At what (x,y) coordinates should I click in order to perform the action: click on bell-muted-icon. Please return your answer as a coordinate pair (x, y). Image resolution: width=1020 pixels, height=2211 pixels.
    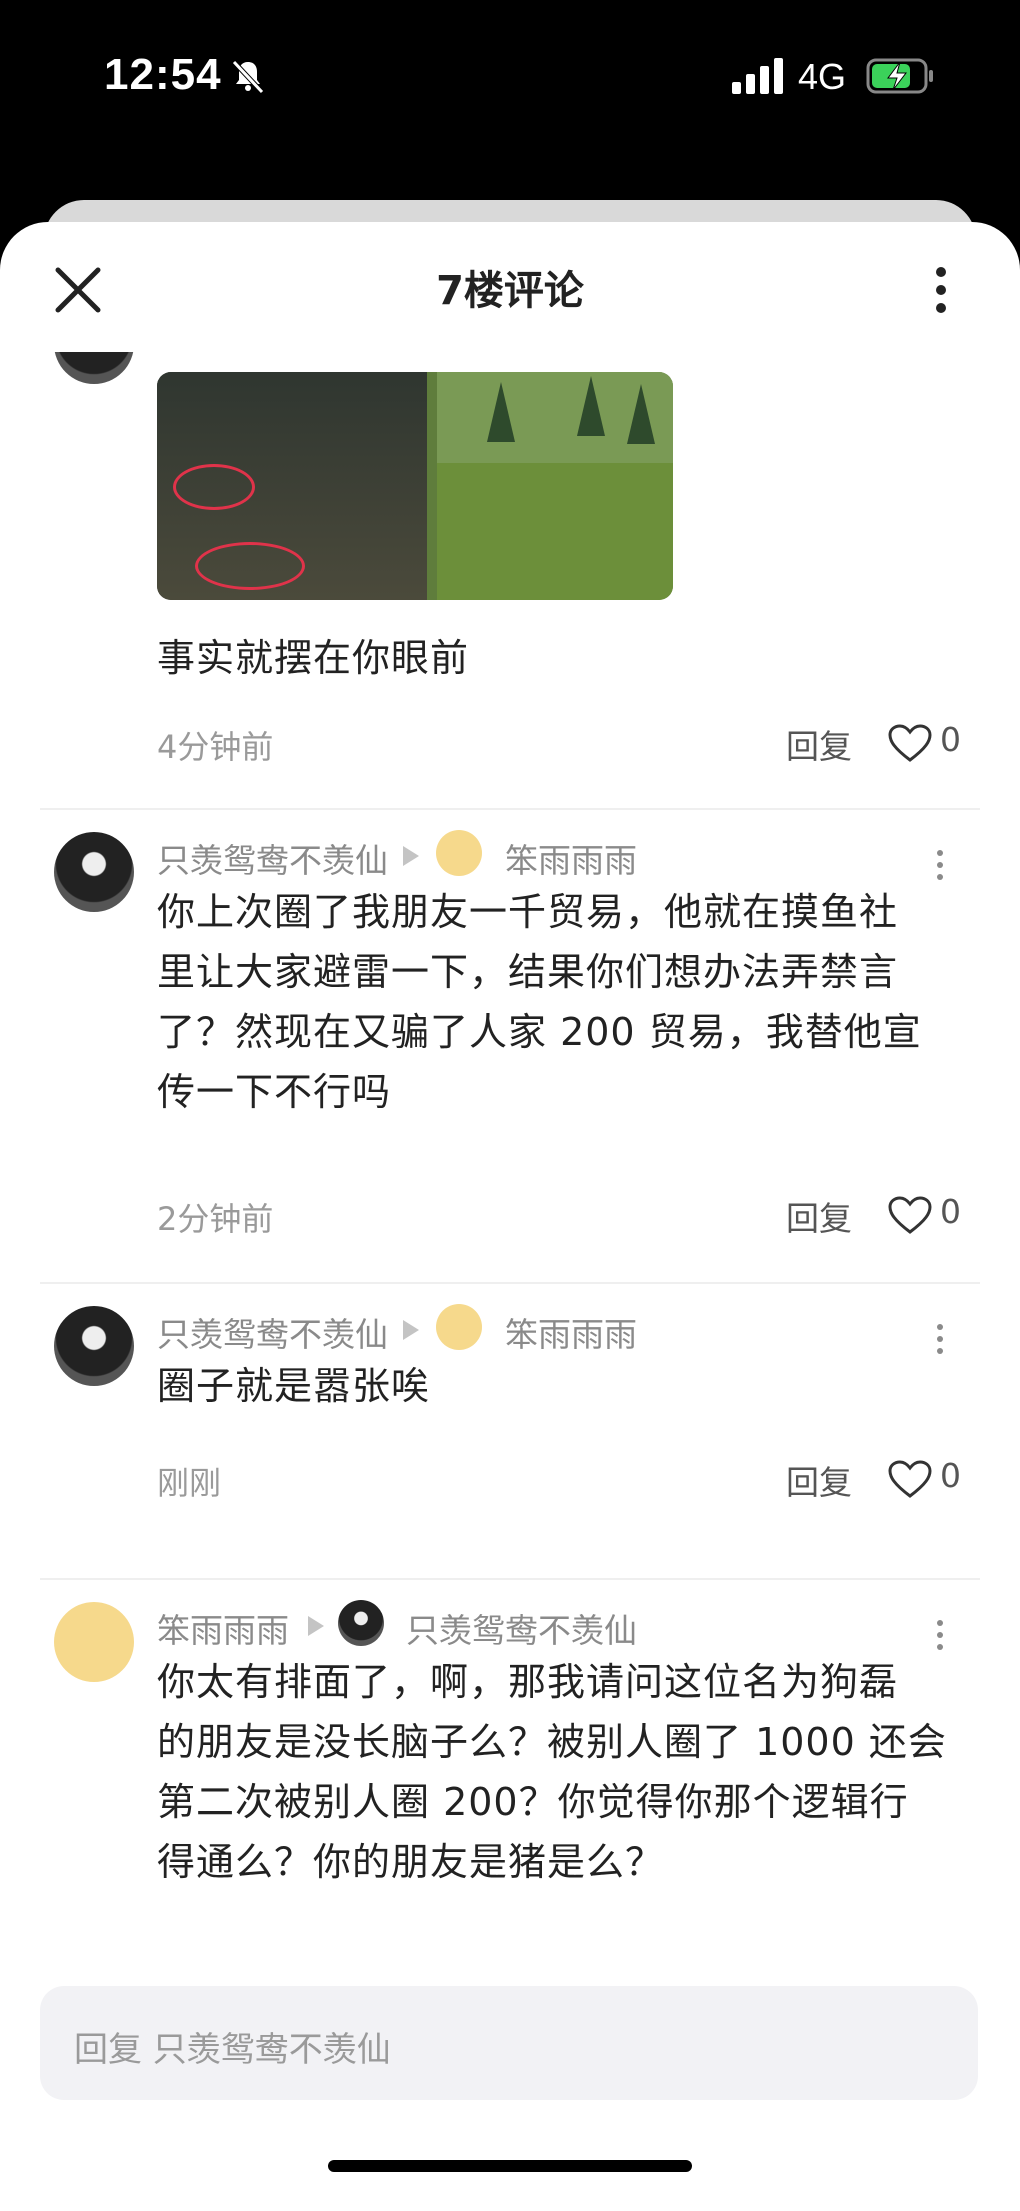
    Looking at the image, I should click on (248, 77).